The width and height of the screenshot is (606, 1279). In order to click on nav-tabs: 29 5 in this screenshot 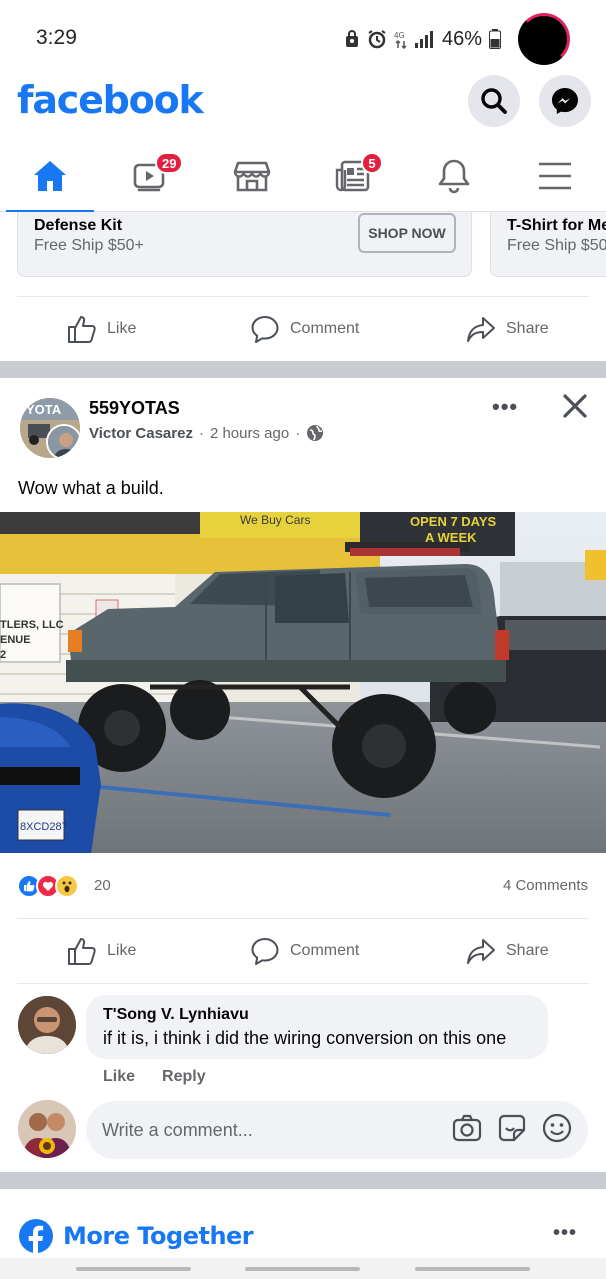, I will do `click(303, 176)`.